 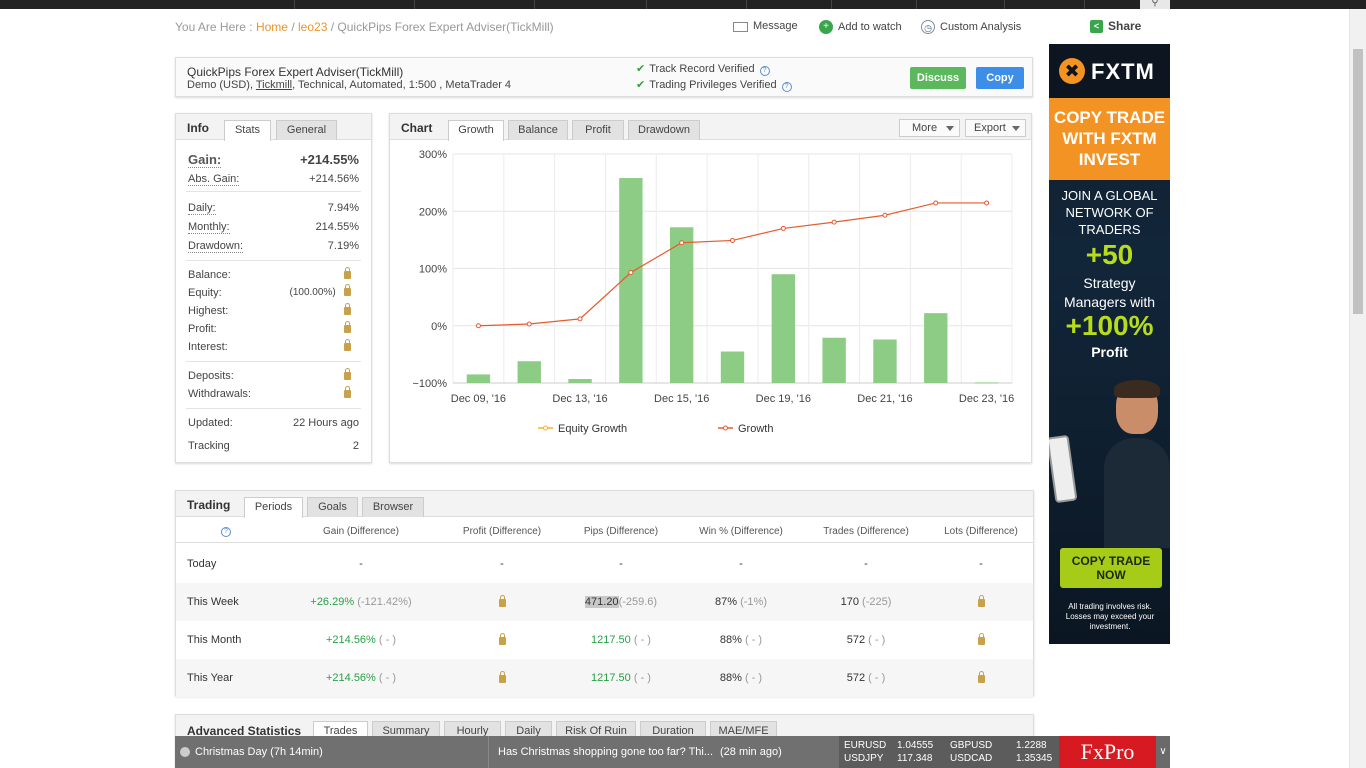 What do you see at coordinates (915, 745) in the screenshot?
I see `quote-value: 1.04555` at bounding box center [915, 745].